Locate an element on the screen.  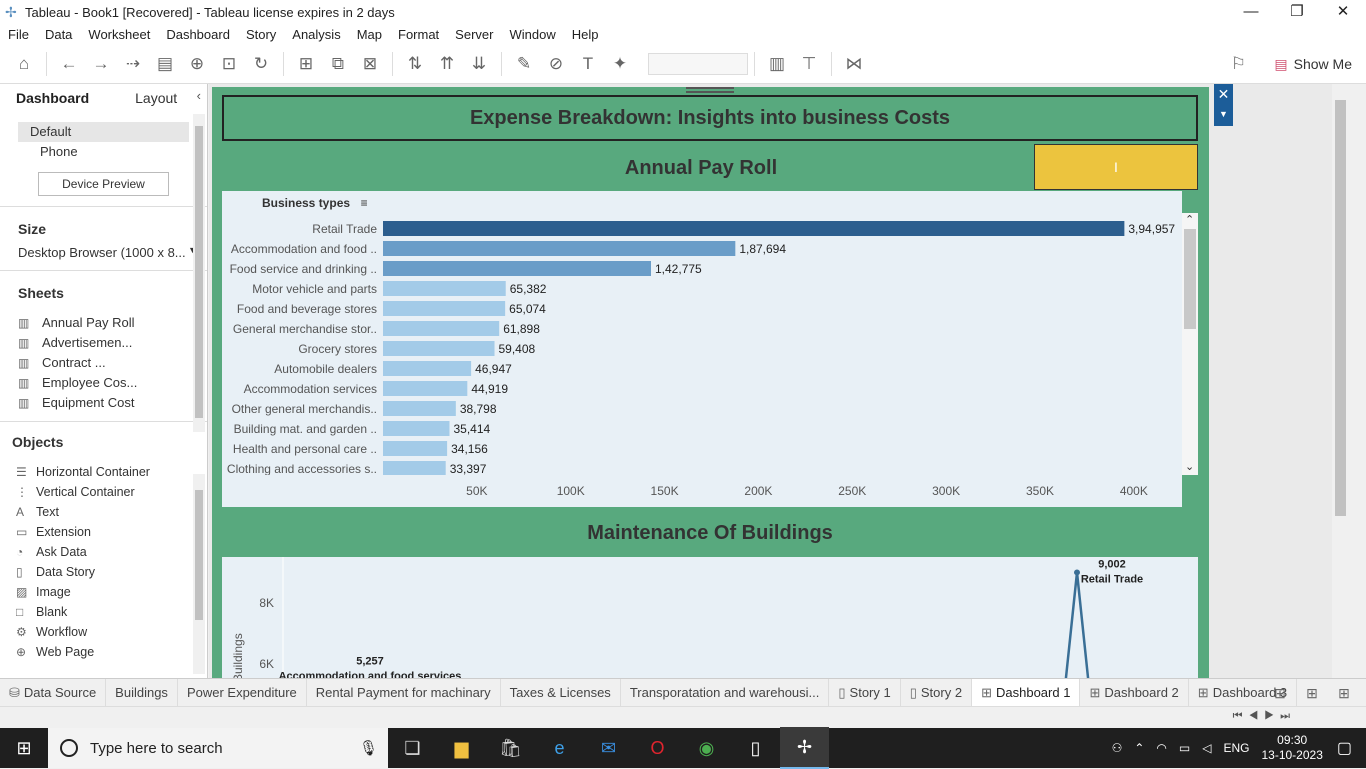
notifications-icon: ▢ is located at coordinates (1344, 748).